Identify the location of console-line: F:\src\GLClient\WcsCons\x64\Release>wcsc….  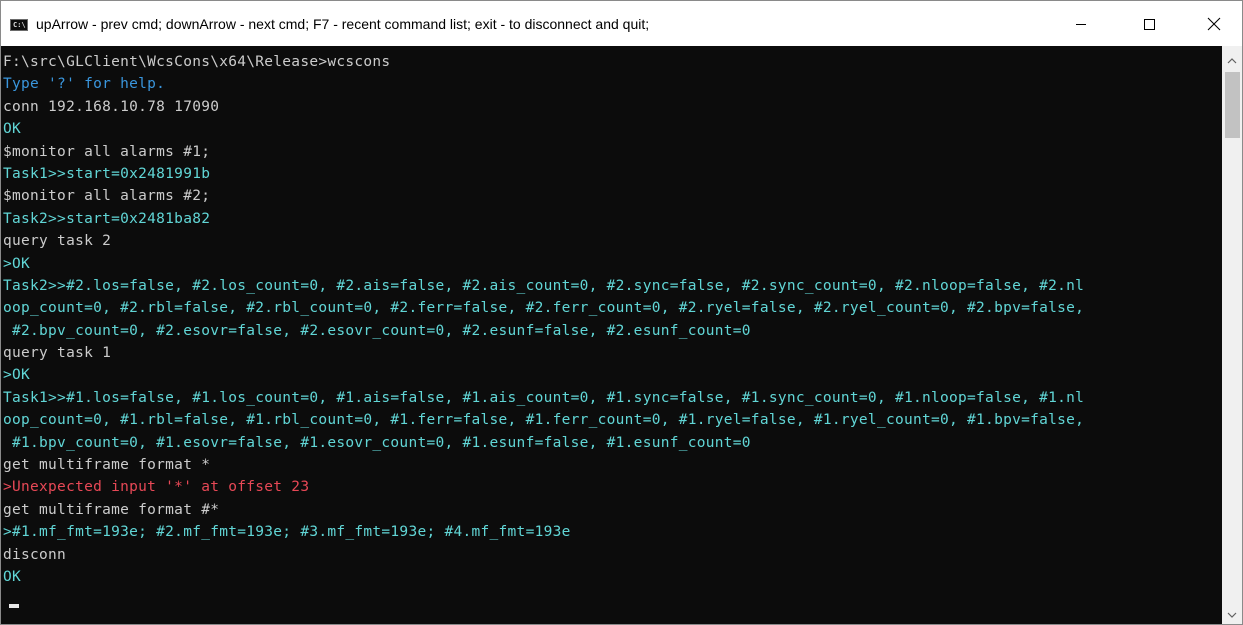
(197, 62).